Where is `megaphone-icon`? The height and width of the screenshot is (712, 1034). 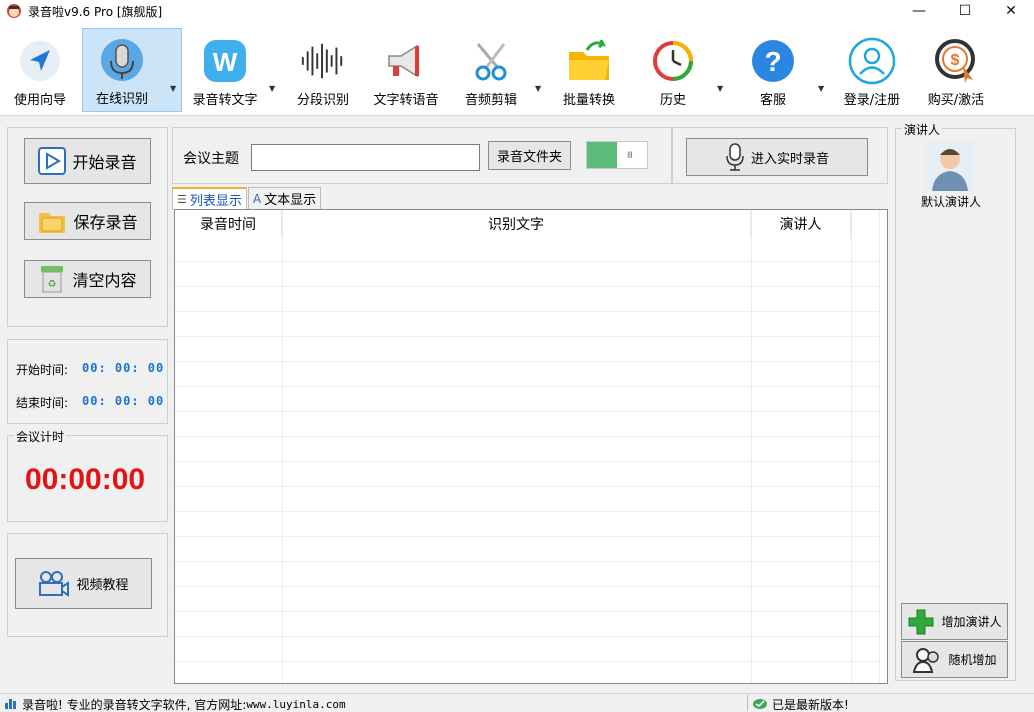 megaphone-icon is located at coordinates (406, 61).